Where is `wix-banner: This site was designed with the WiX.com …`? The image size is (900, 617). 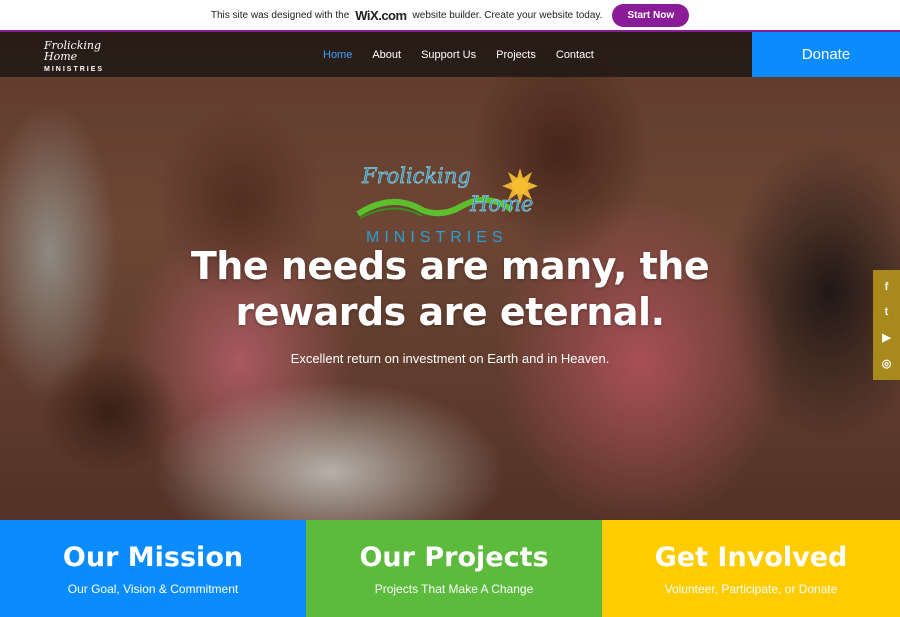 wix-banner: This site was designed with the WiX.com … is located at coordinates (450, 15).